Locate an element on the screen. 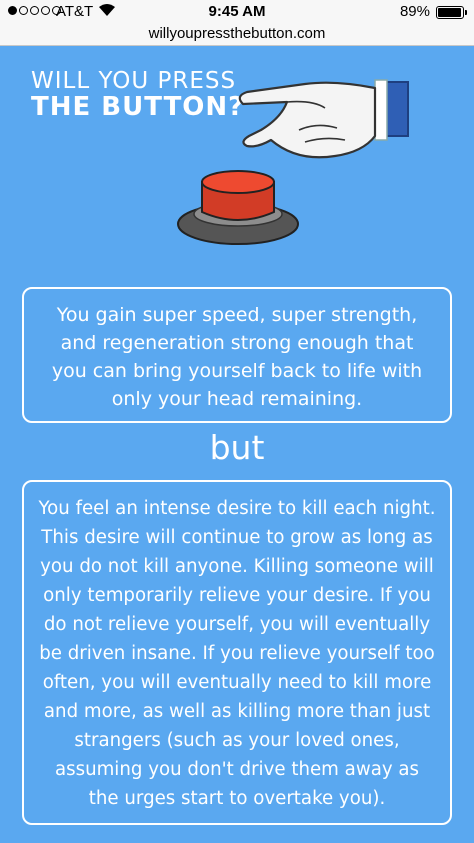 This screenshot has width=474, height=843. battery-percentage: 89% is located at coordinates (414, 11).